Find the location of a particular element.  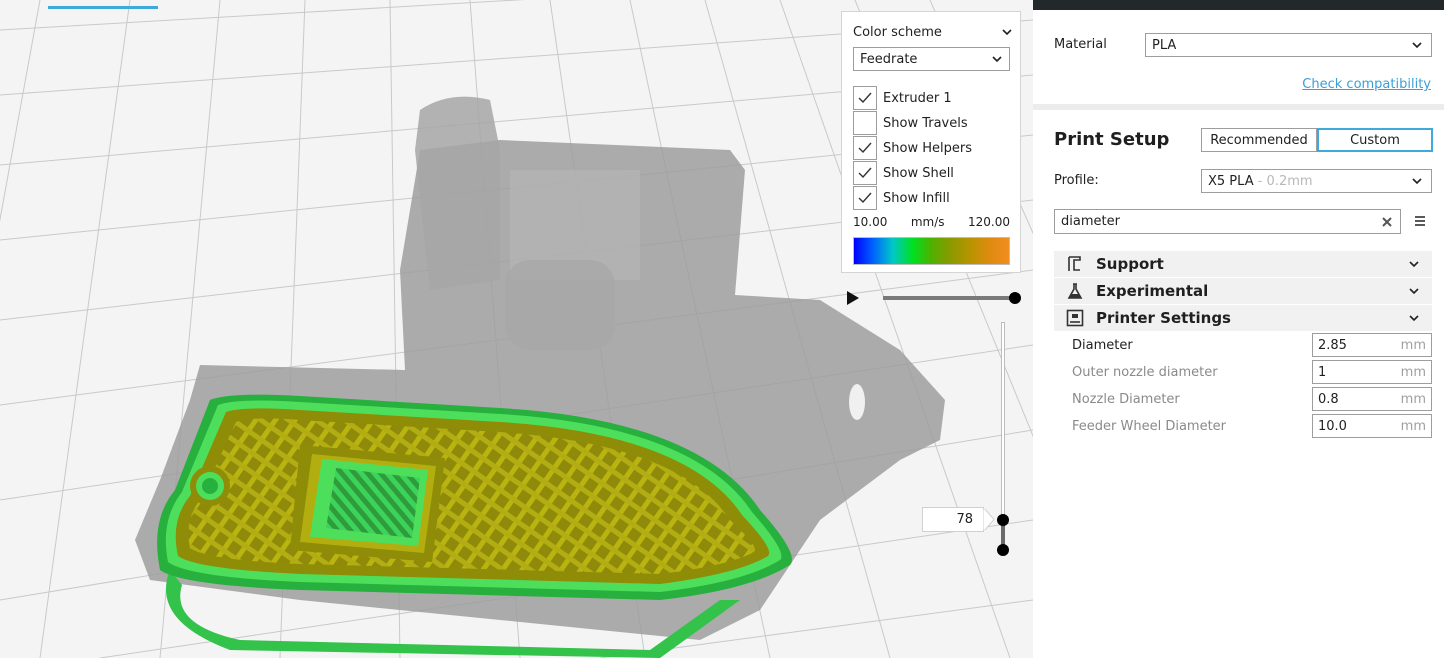

setting-value: 2.85 is located at coordinates (1332, 345).